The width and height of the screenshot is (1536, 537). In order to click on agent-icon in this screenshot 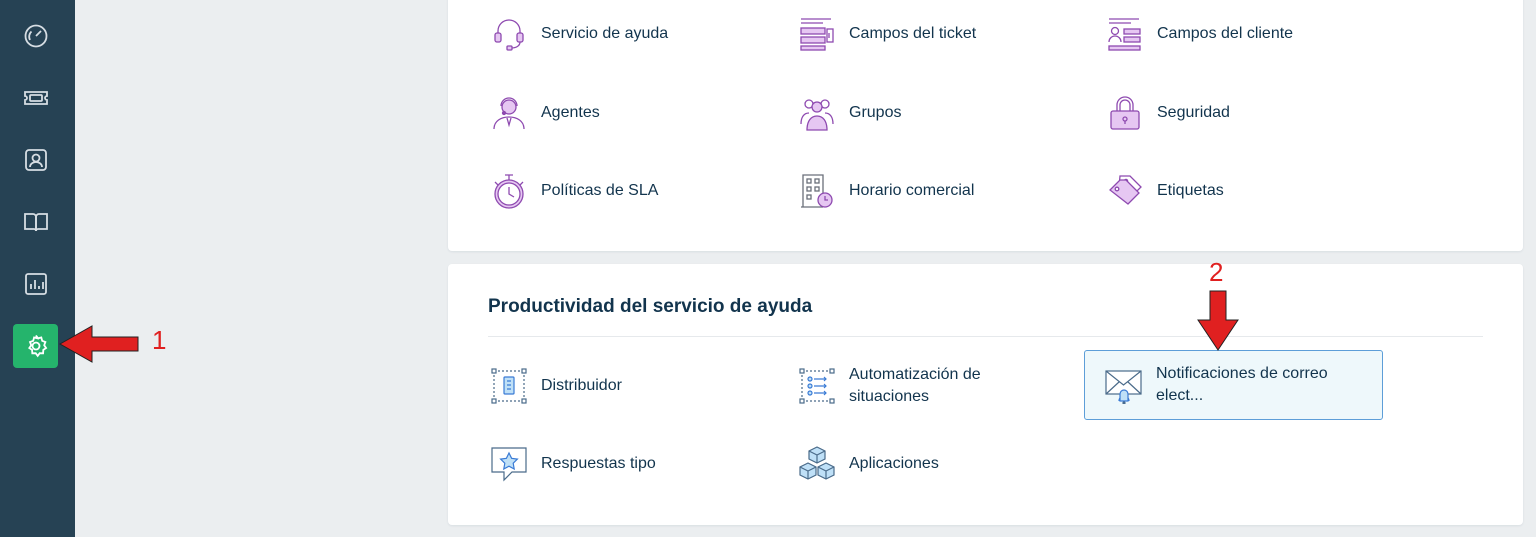, I will do `click(509, 113)`.